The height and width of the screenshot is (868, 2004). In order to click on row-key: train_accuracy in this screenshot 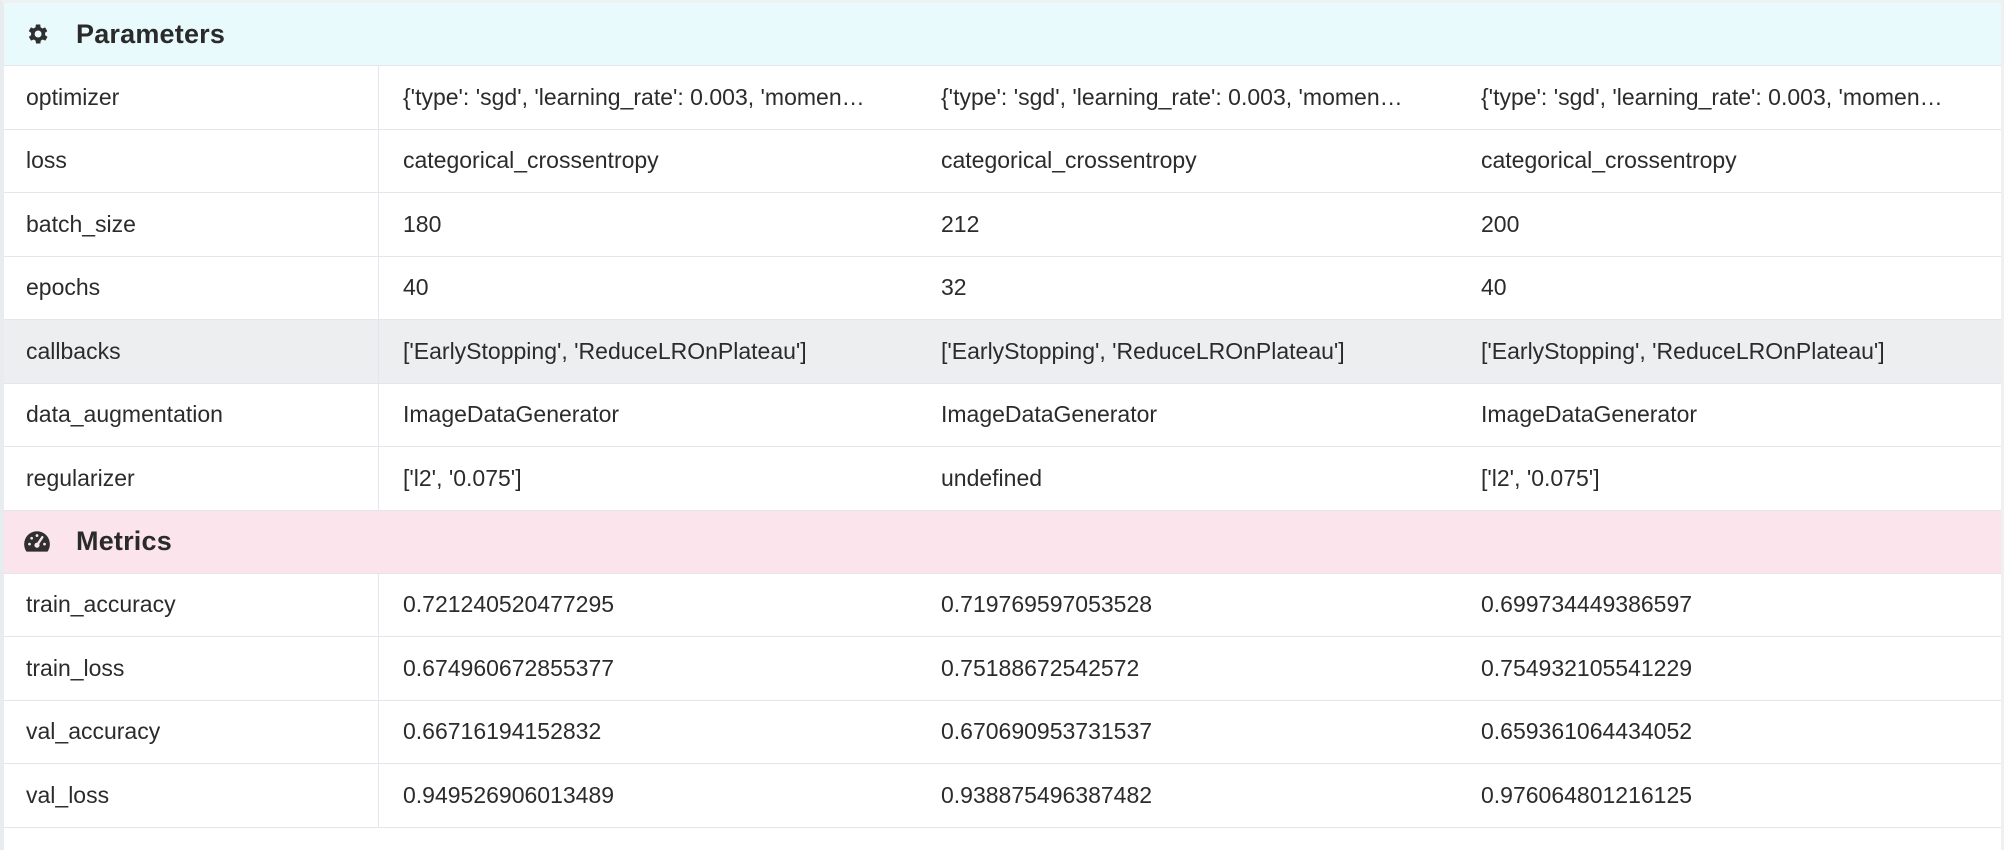, I will do `click(191, 604)`.